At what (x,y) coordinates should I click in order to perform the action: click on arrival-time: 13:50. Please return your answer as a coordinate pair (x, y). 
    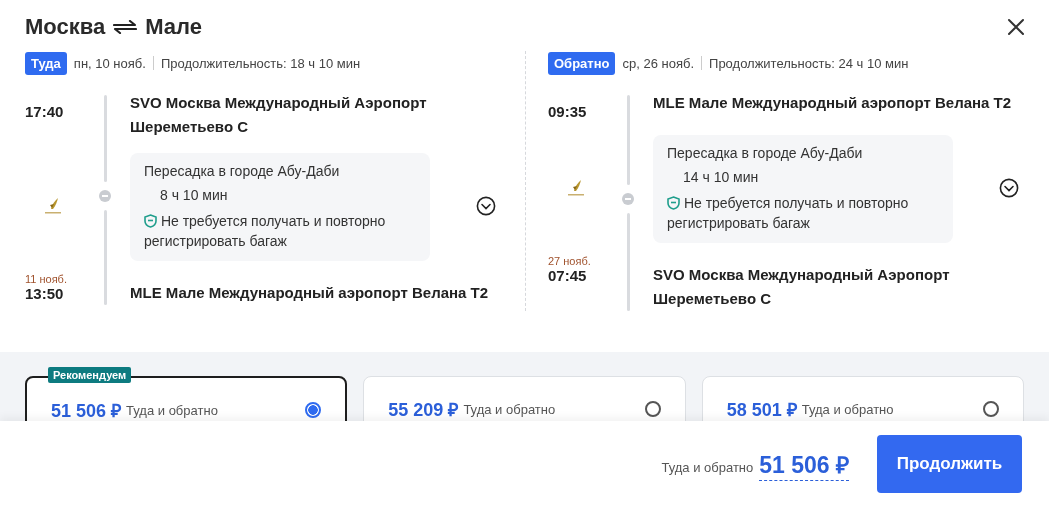
    Looking at the image, I should click on (45, 293).